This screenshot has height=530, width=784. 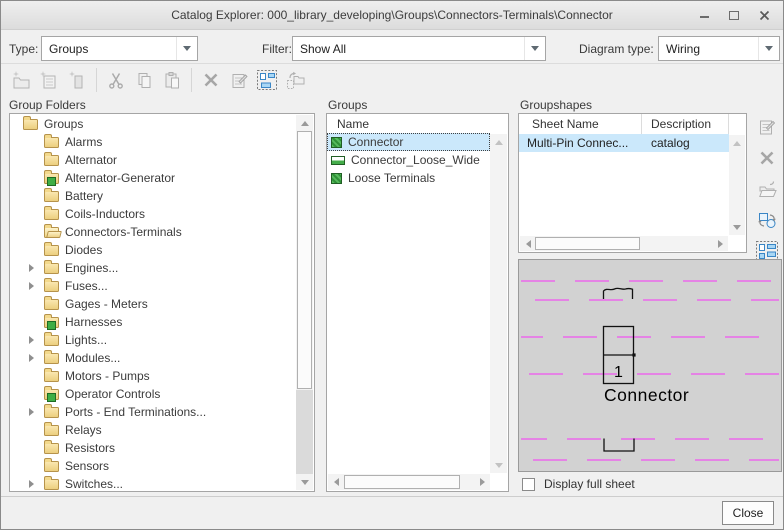 What do you see at coordinates (685, 124) in the screenshot?
I see `column-header-description: Description` at bounding box center [685, 124].